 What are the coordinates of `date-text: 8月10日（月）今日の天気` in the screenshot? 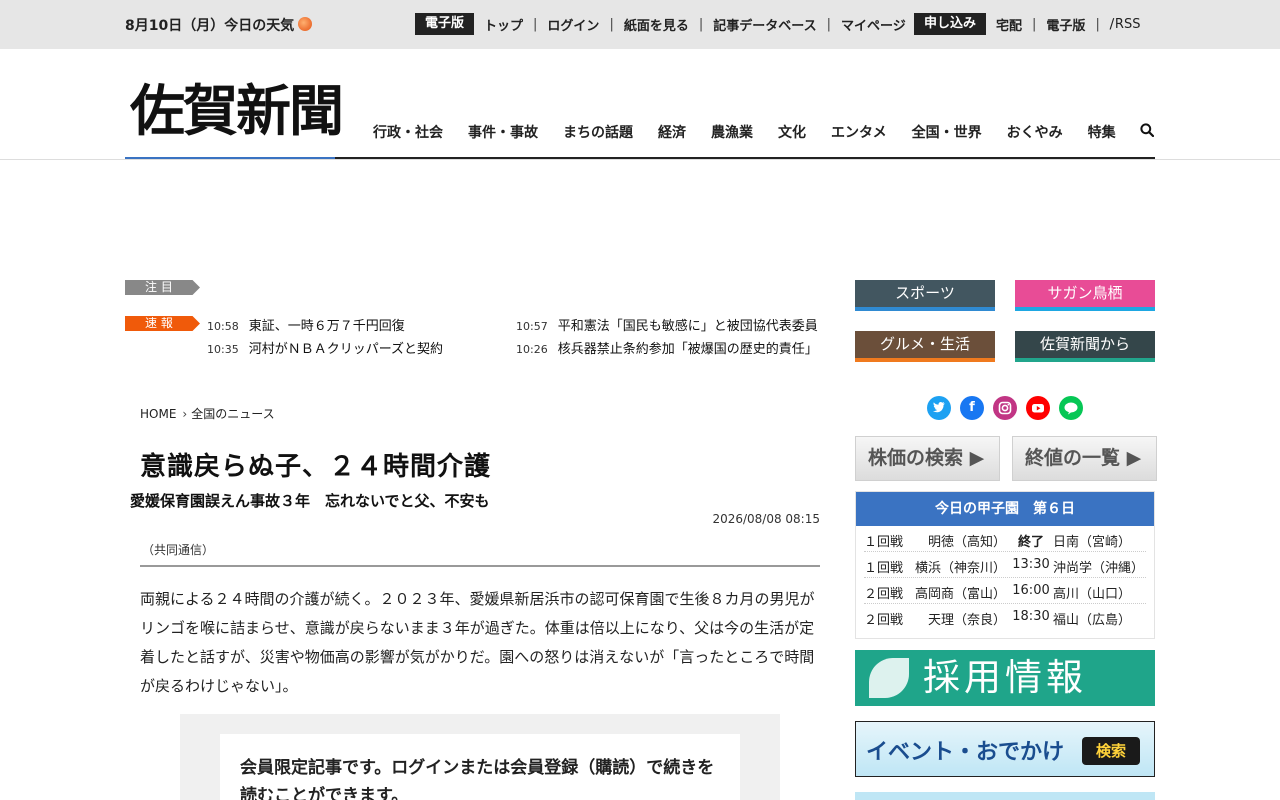 It's located at (210, 26).